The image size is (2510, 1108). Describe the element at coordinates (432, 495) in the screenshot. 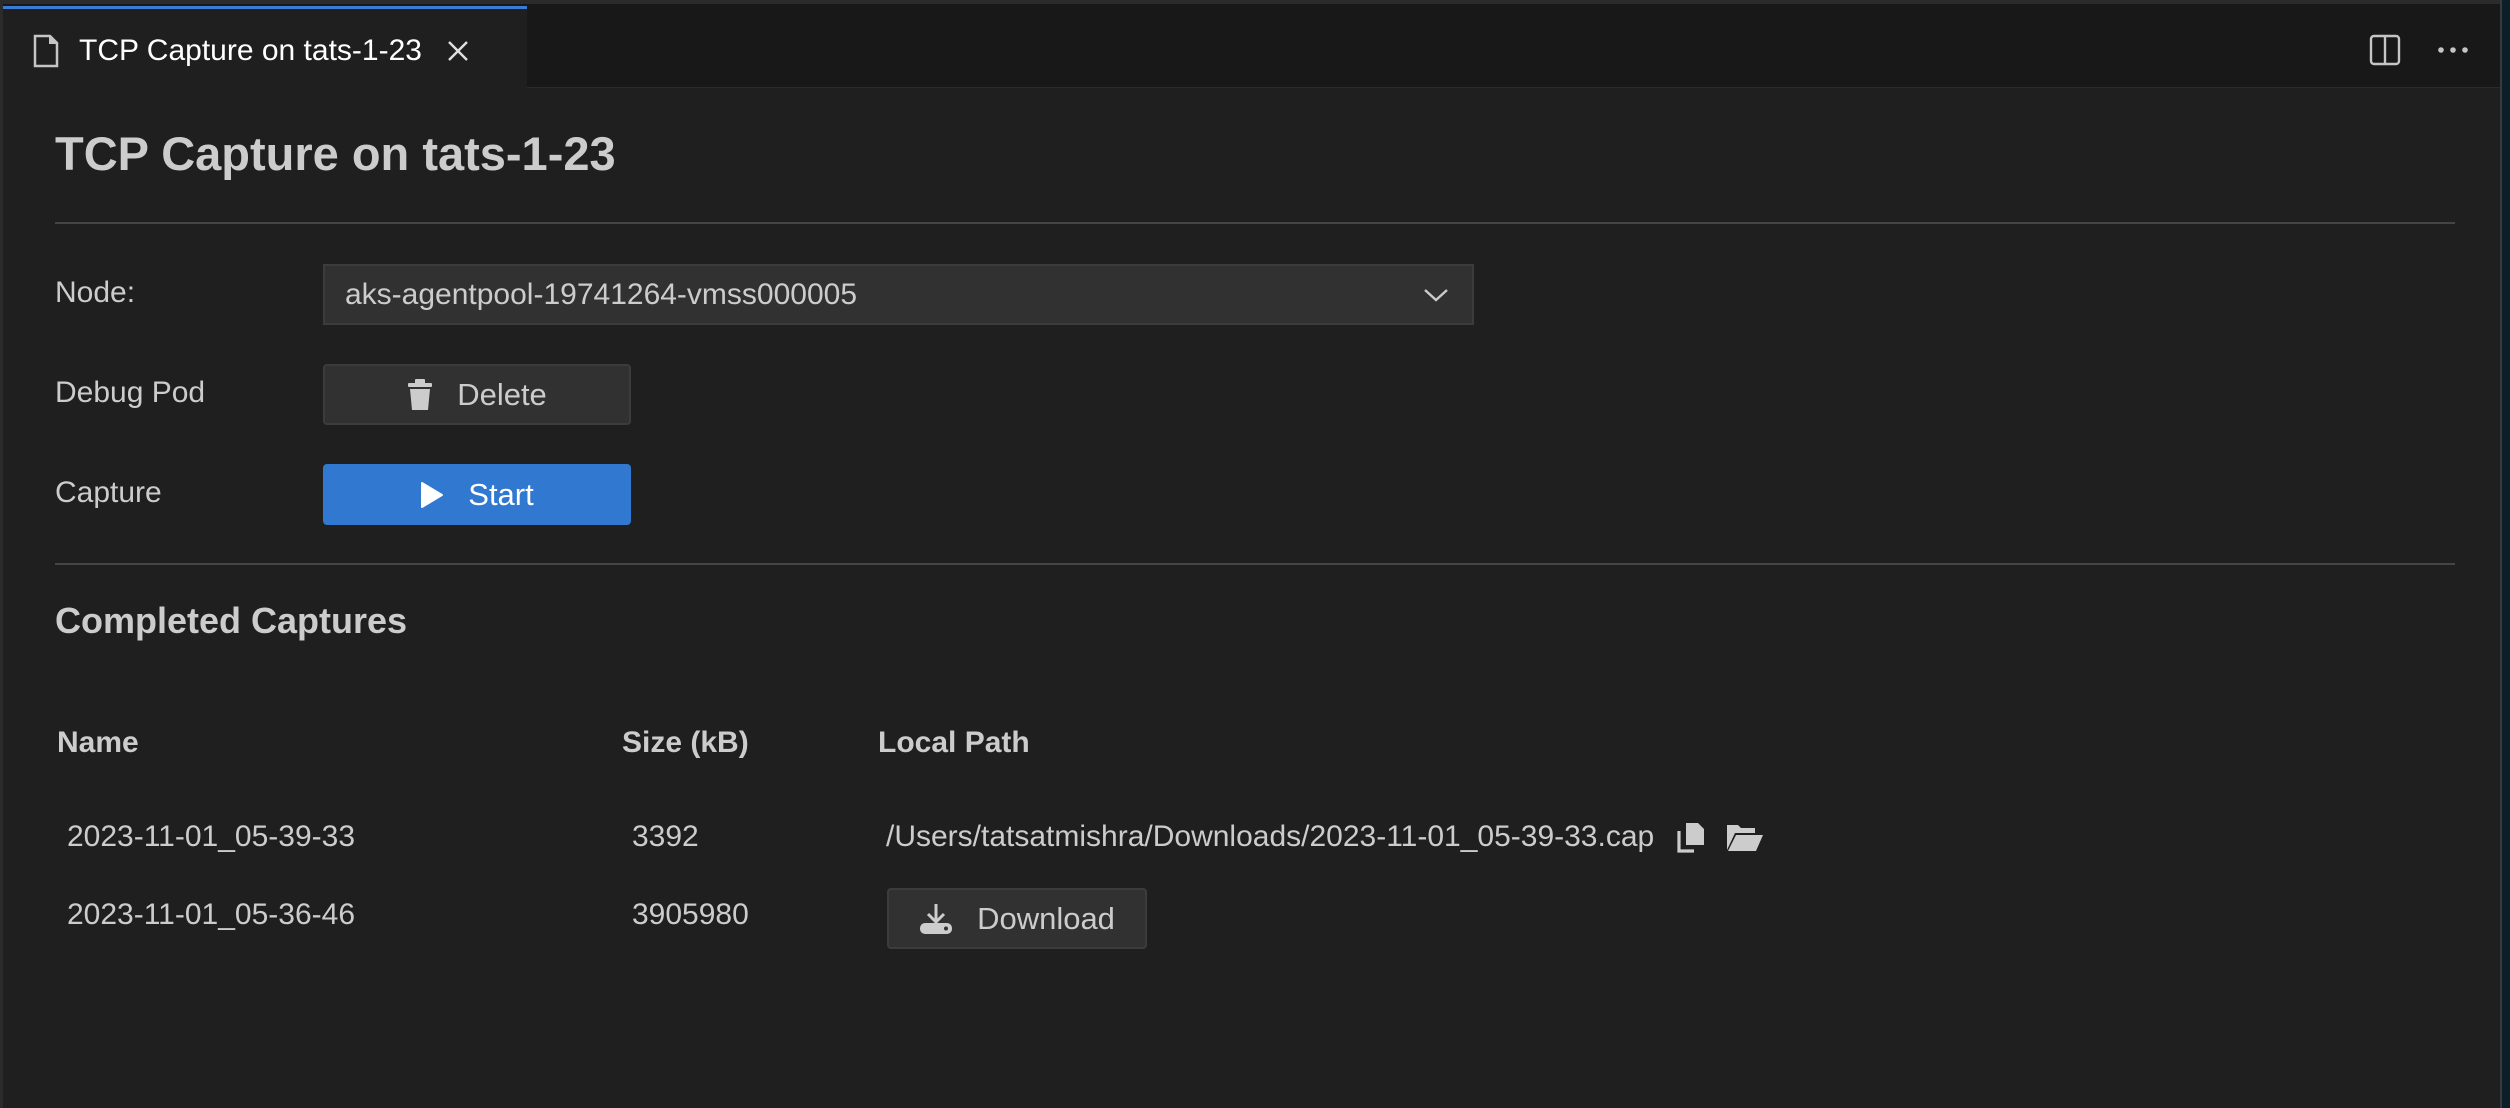

I see `play-icon` at that location.